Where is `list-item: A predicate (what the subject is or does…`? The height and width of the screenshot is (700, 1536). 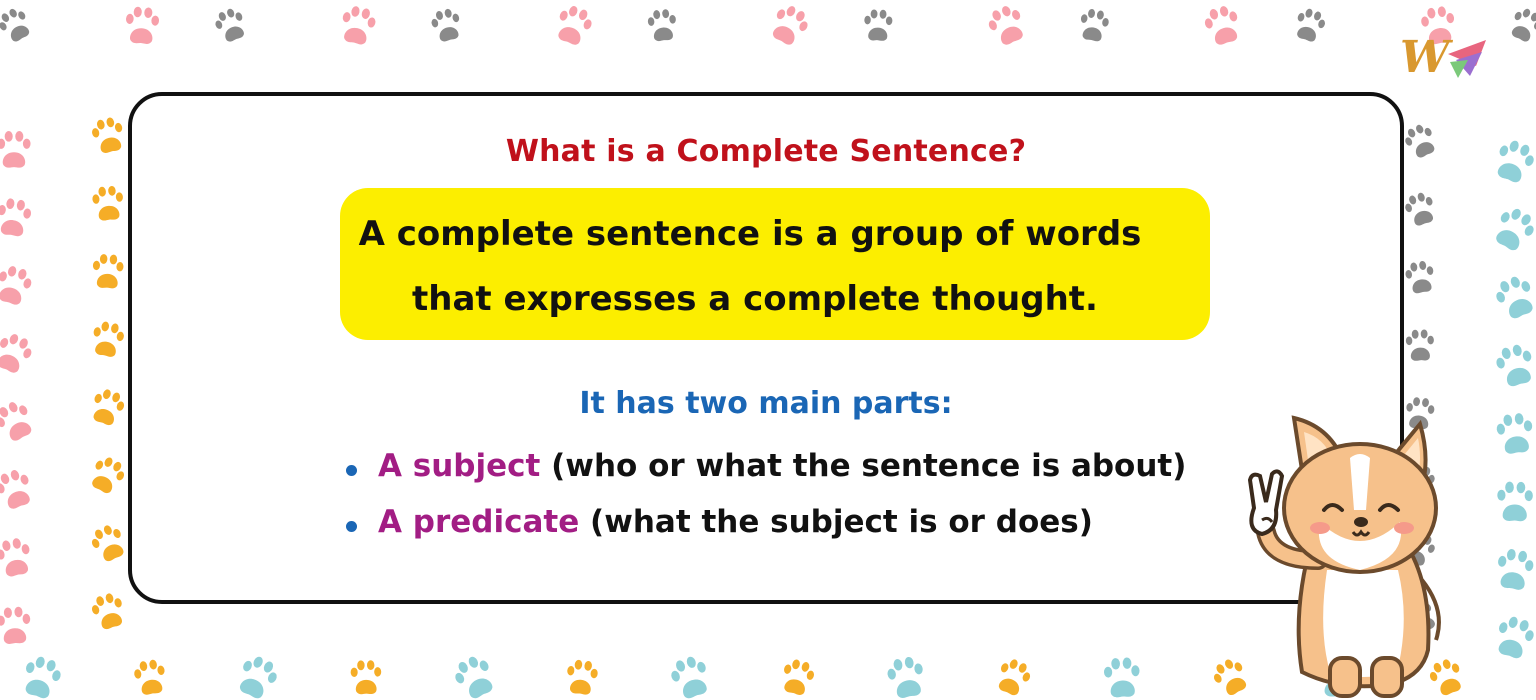
list-item: A predicate (what the subject is or does… is located at coordinates (766, 532).